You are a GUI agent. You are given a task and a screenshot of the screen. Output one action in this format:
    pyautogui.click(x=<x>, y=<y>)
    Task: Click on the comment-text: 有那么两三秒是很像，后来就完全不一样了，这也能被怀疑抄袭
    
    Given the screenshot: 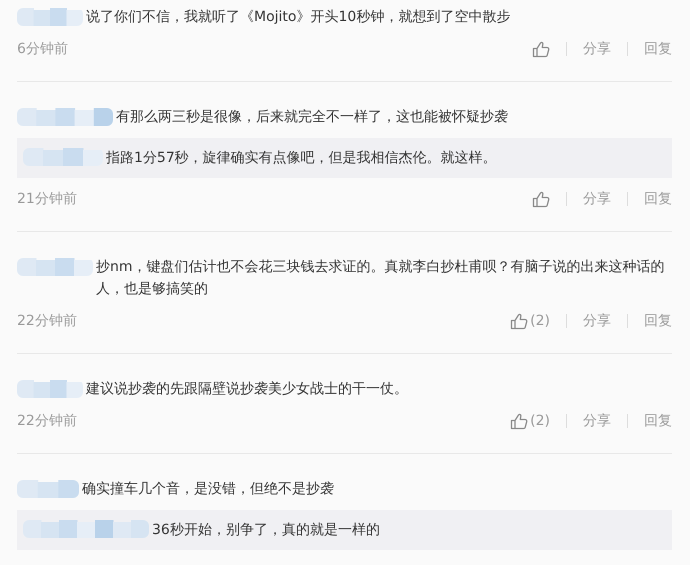 What is the action you would take?
    pyautogui.click(x=312, y=117)
    